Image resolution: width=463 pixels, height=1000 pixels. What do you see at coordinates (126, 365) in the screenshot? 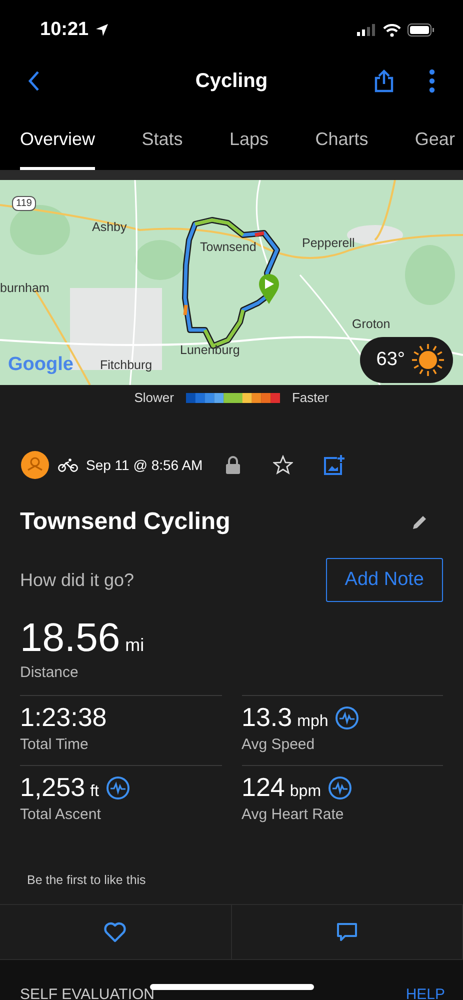
I see `map-place-label: Fitchburg` at bounding box center [126, 365].